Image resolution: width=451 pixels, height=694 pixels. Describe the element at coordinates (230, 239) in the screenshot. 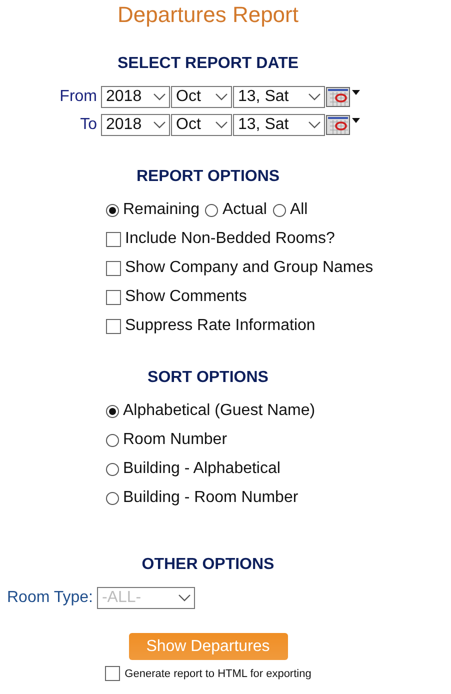

I see `checkbox-label: Include Non-Bedded Rooms?` at that location.